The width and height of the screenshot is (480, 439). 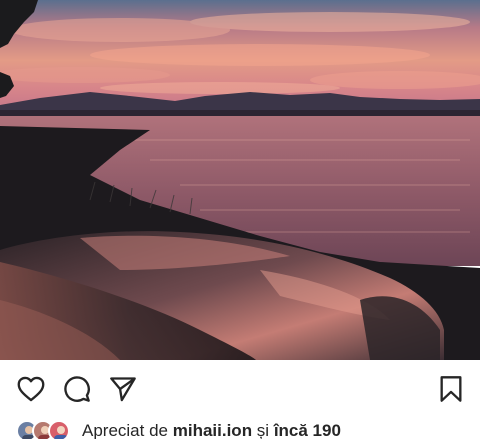 I want to click on liker-avatars, so click(x=45, y=429).